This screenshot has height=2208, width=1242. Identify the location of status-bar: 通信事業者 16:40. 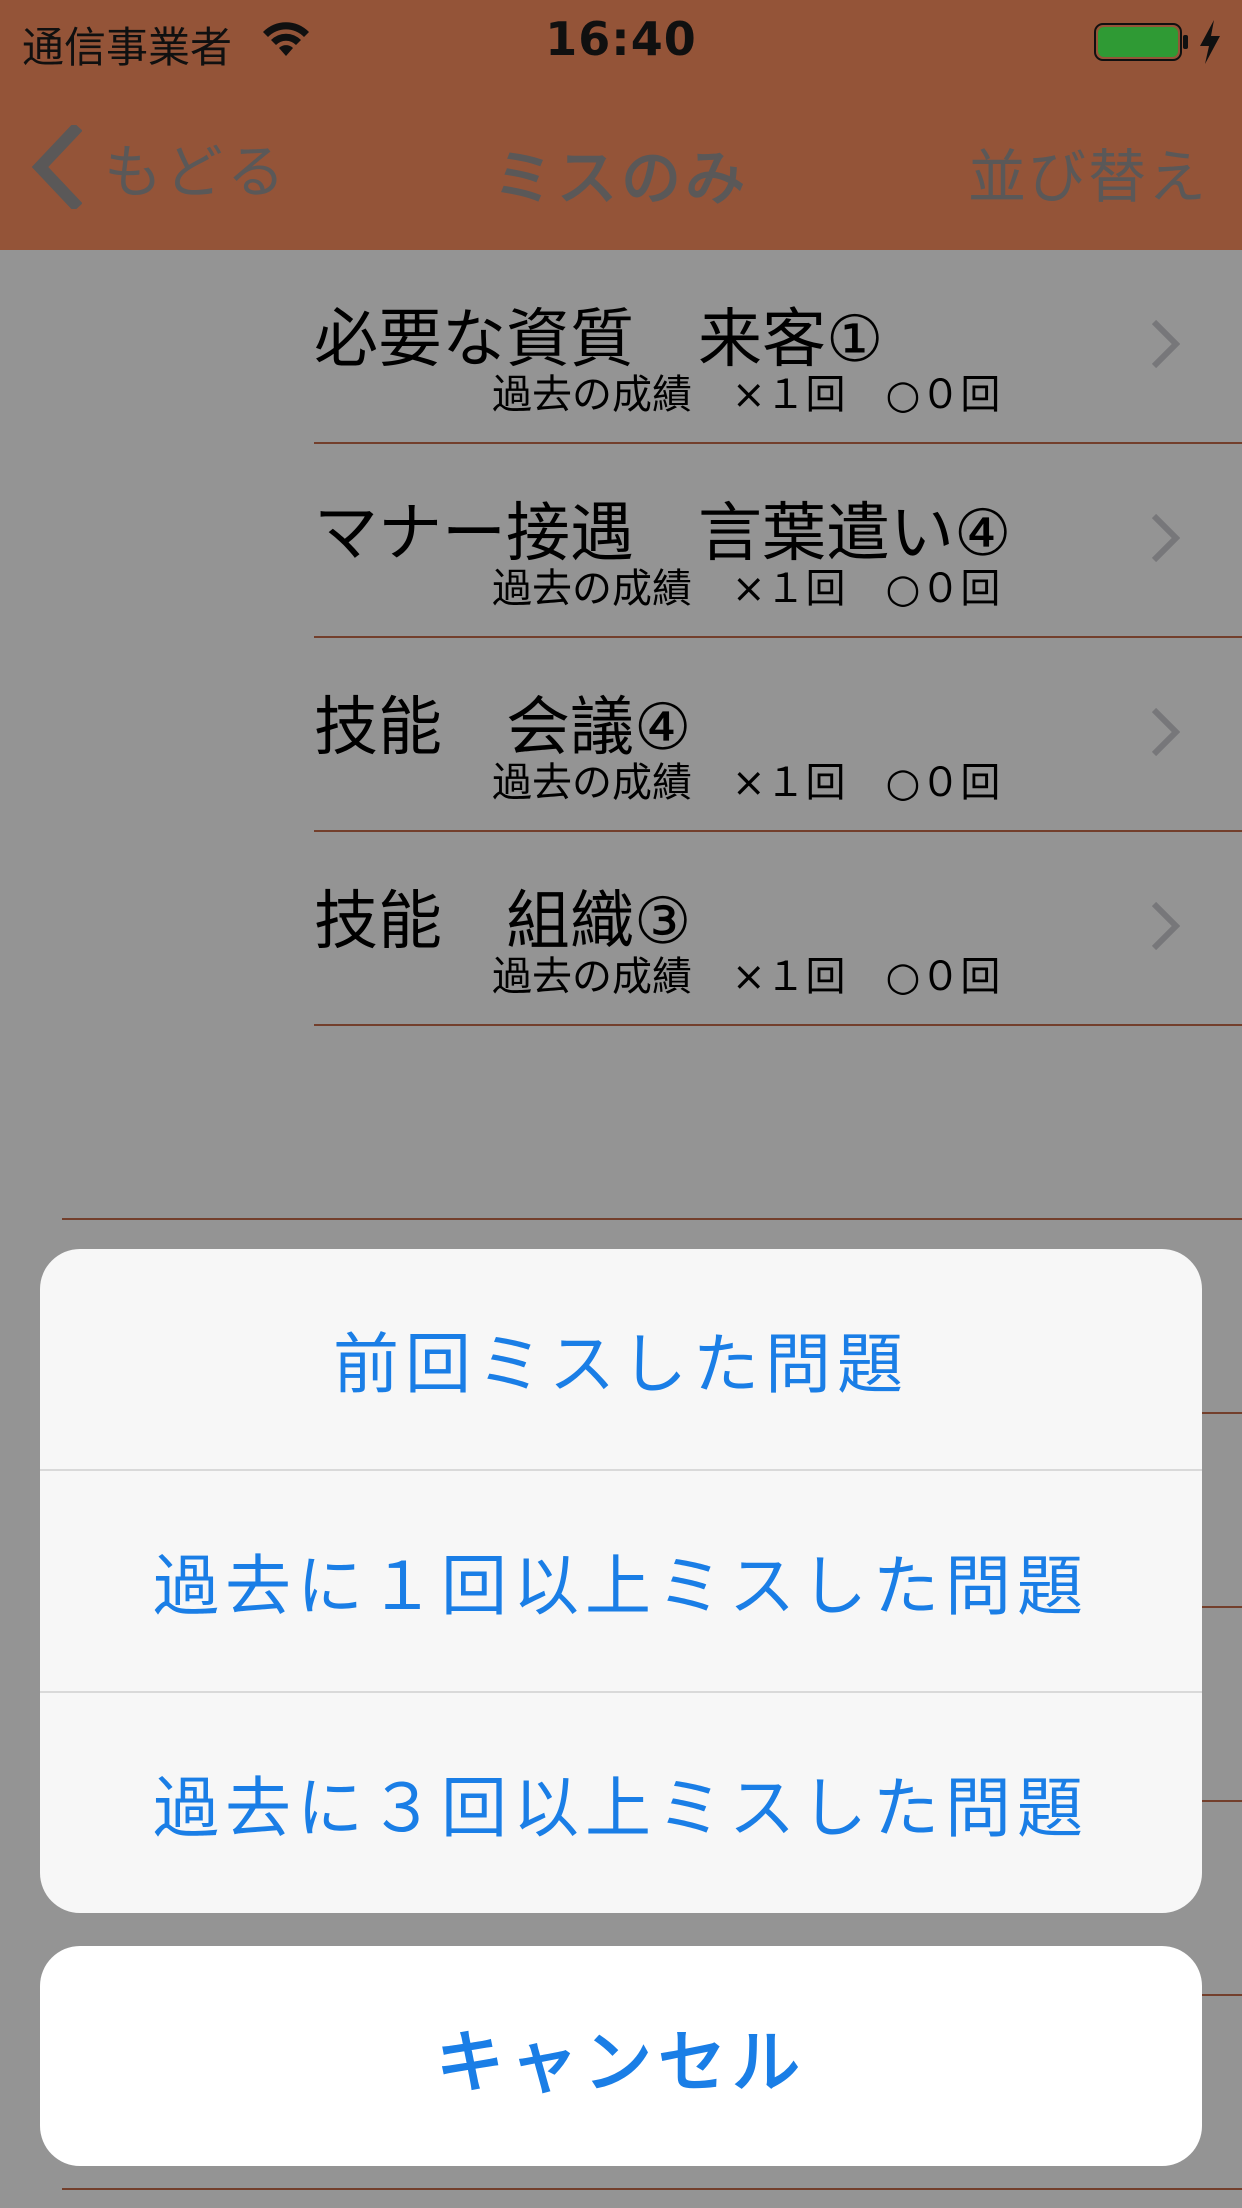
(621, 42).